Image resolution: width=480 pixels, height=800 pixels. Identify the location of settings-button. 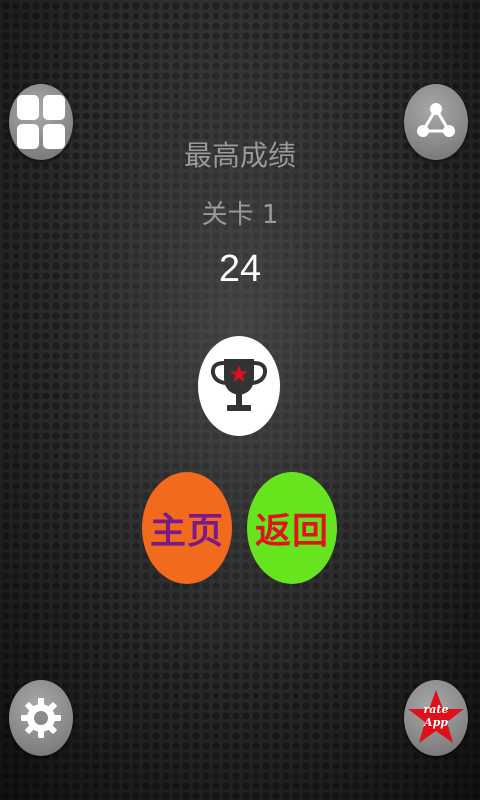
(41, 718).